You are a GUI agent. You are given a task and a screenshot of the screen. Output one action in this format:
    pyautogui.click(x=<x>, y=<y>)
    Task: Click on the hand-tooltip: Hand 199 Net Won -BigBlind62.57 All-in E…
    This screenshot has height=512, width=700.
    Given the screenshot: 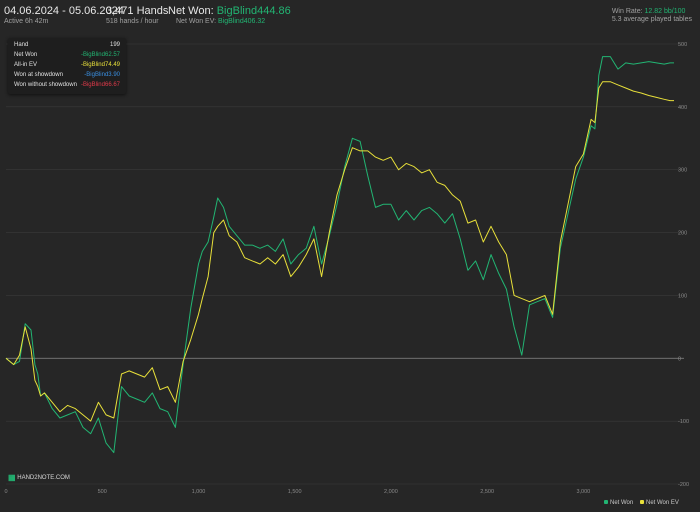 What is the action you would take?
    pyautogui.click(x=67, y=66)
    